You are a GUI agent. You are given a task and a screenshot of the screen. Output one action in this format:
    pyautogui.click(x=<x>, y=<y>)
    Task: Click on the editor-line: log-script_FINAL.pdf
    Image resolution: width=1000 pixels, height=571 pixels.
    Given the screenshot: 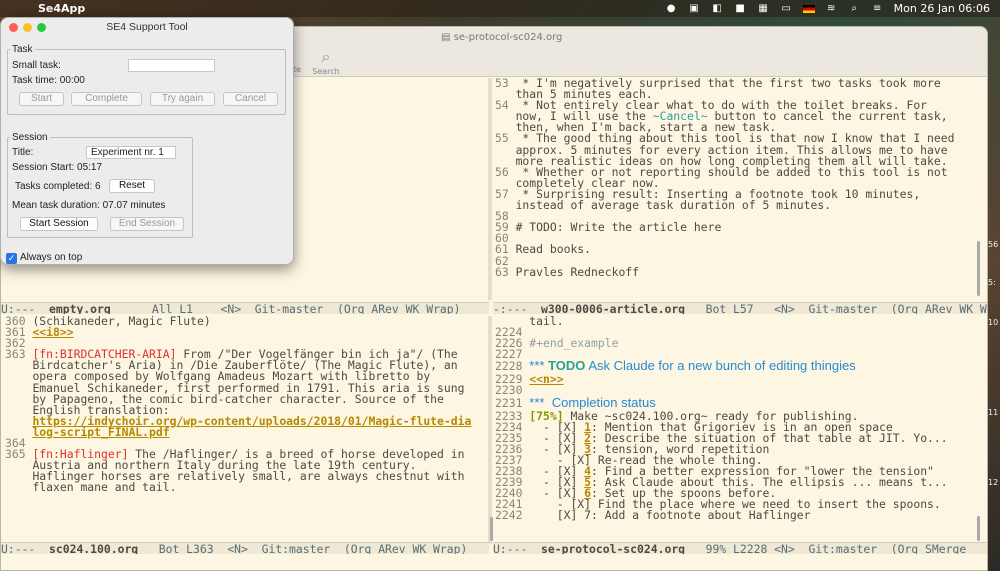 What is the action you would take?
    pyautogui.click(x=246, y=431)
    